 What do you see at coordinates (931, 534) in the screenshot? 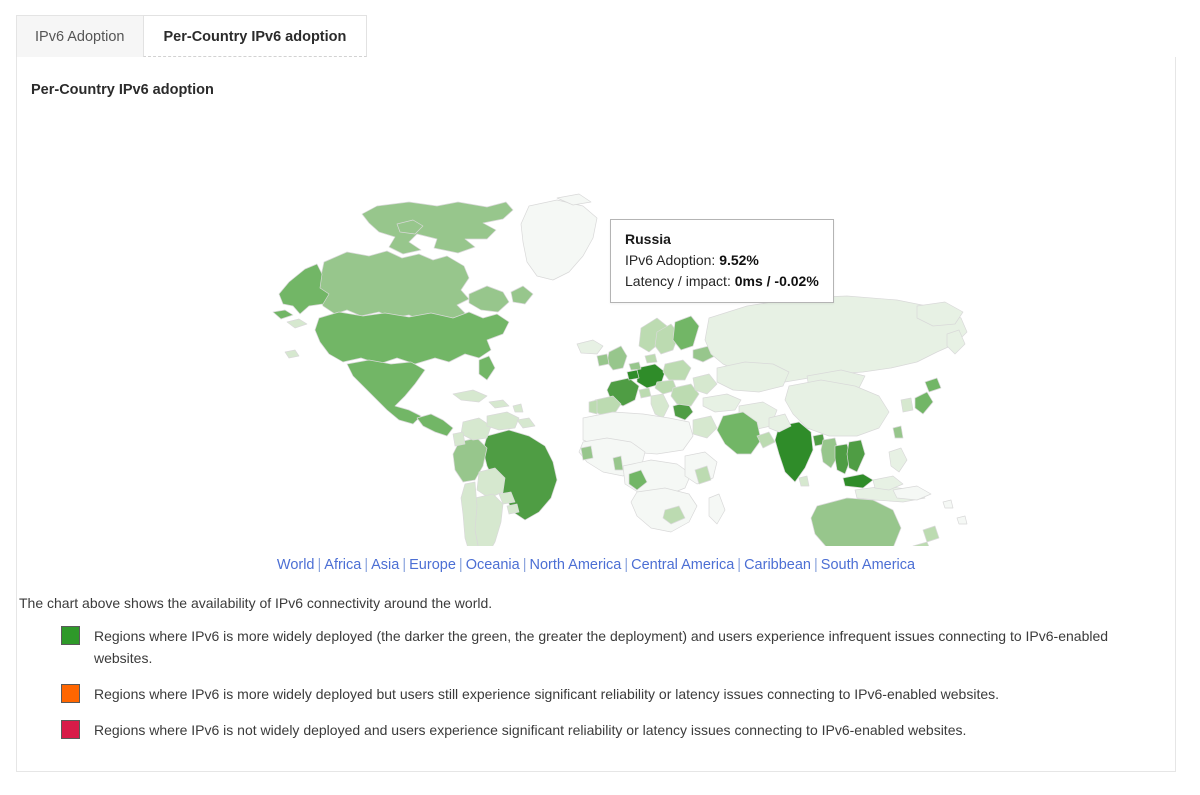
I see `country-new-zealand-north` at bounding box center [931, 534].